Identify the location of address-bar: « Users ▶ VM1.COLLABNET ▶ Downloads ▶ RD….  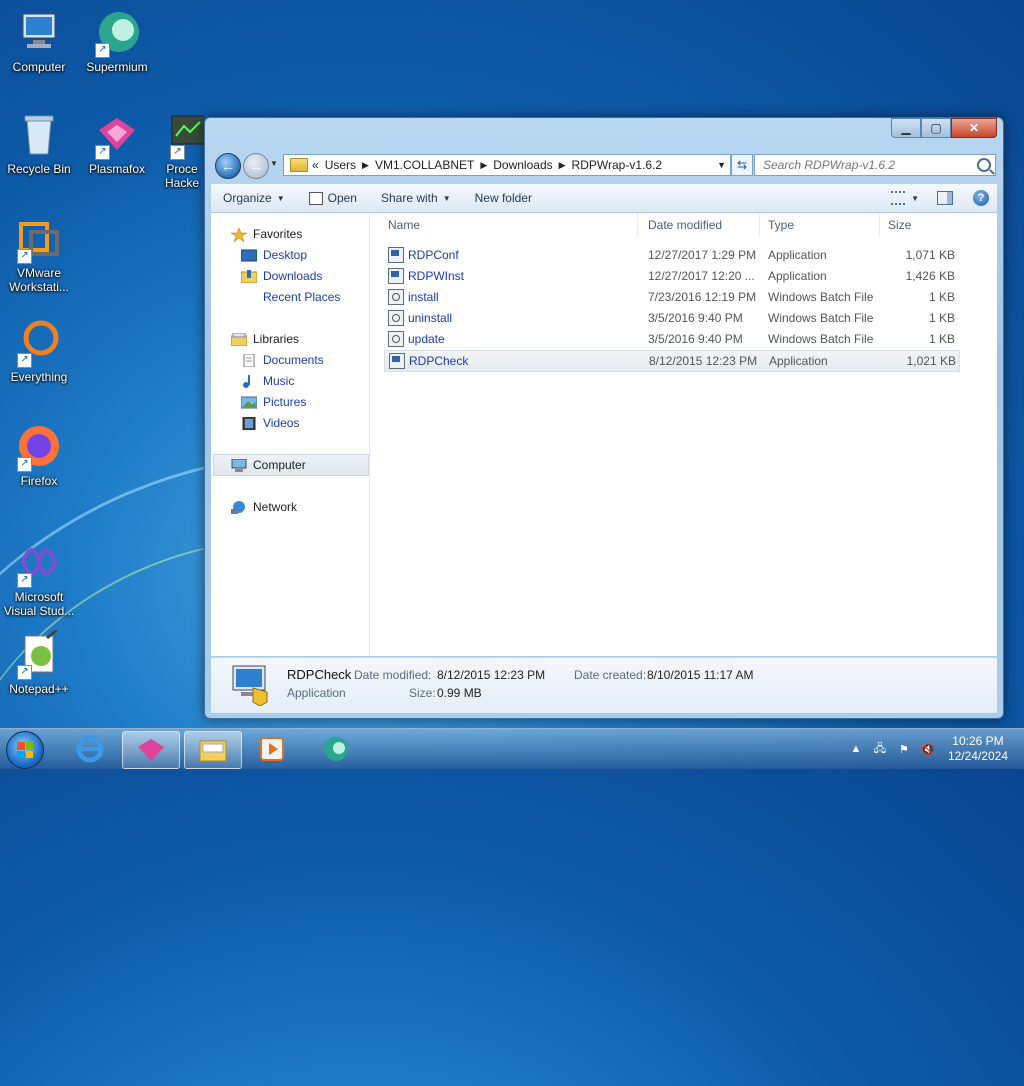
(507, 165).